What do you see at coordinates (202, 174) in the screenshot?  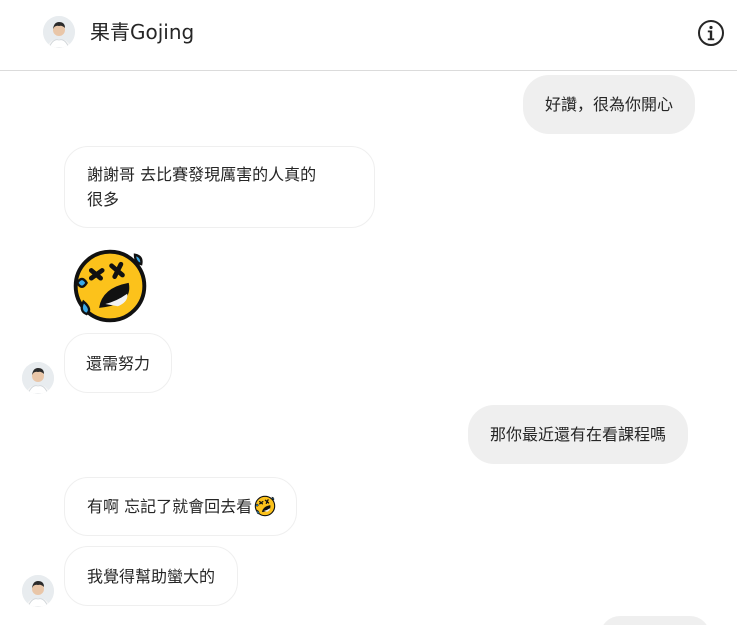 I see `message-text-line: 謝謝哥 去比賽發現厲害的人真的` at bounding box center [202, 174].